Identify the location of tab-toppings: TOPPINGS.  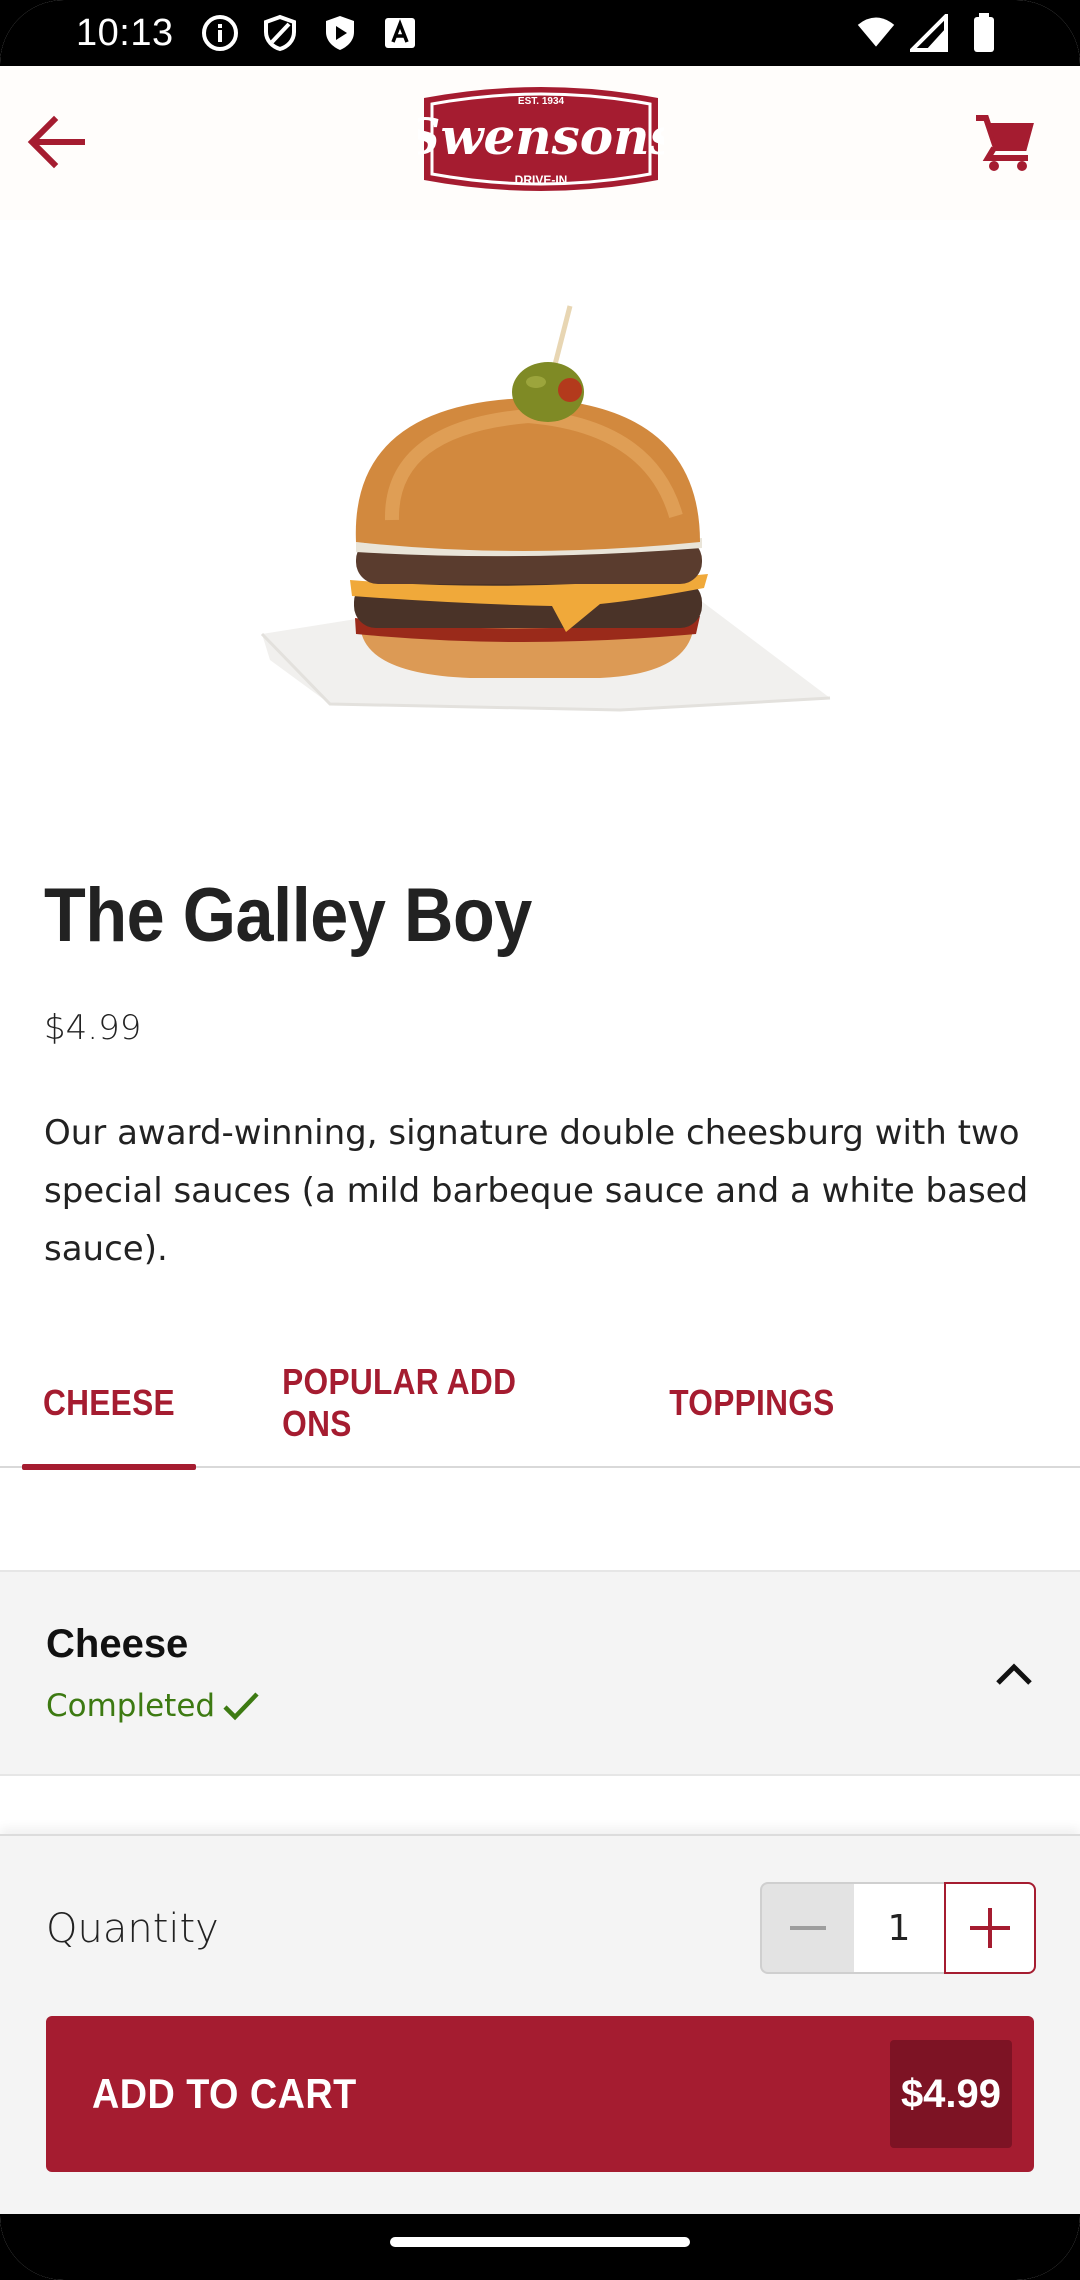
(752, 1403).